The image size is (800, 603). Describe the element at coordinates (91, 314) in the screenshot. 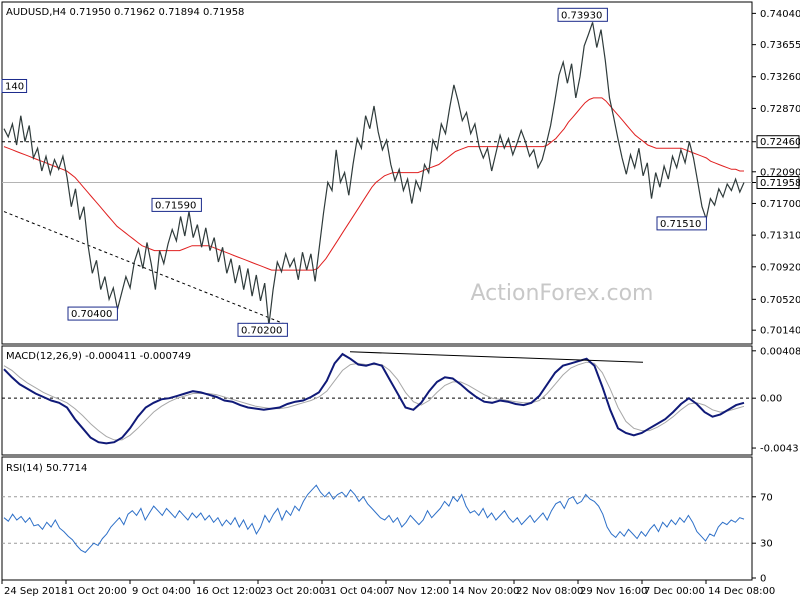

I see `annotation-label: 0.70400` at that location.